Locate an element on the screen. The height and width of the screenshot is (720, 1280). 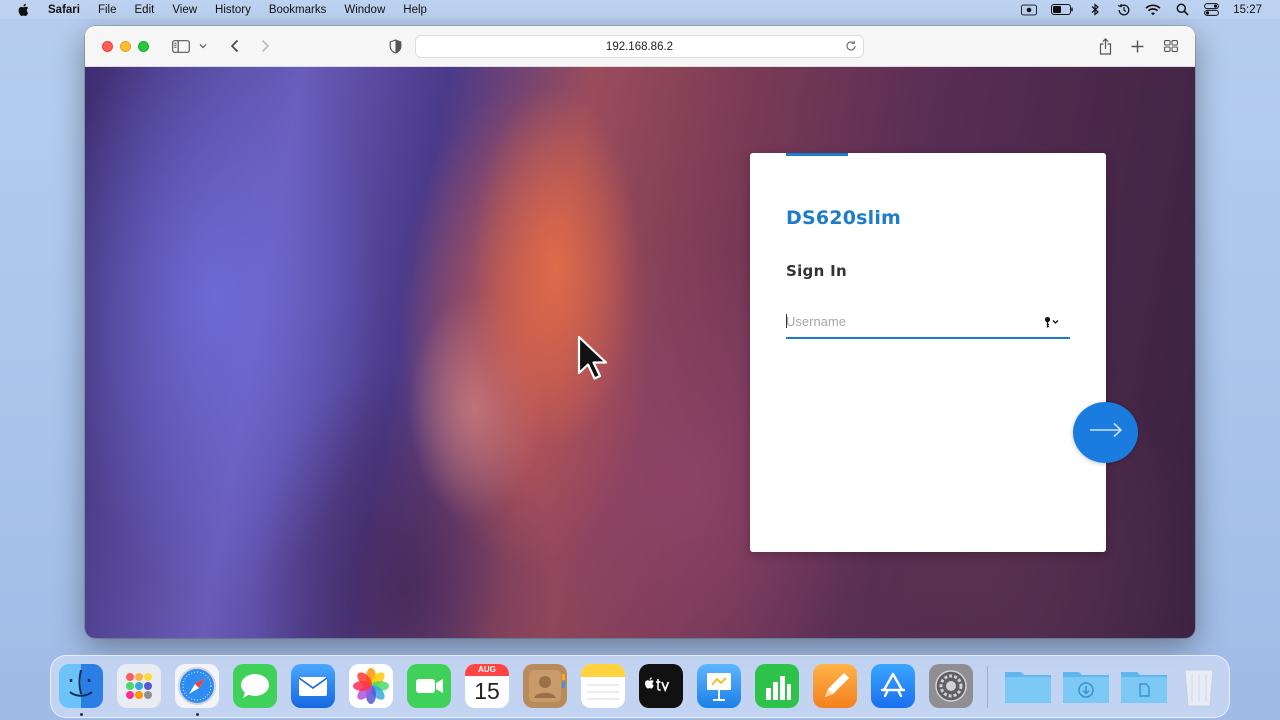
numbers-icon is located at coordinates (777, 686).